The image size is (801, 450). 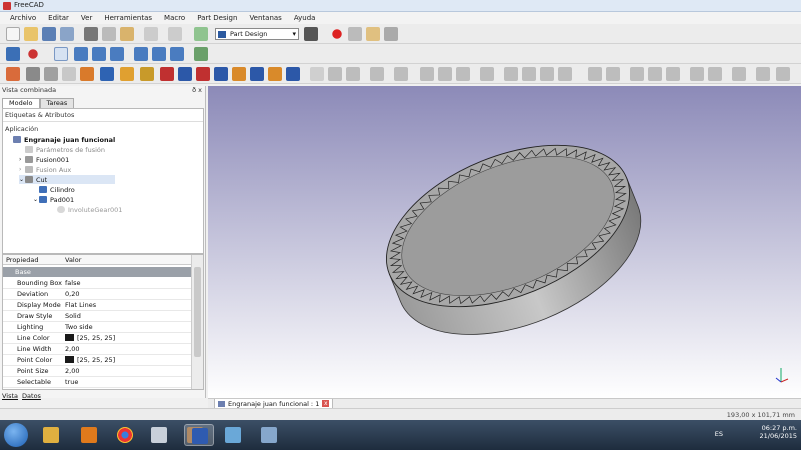 What do you see at coordinates (31, 396) in the screenshot?
I see `tab-datos: Datos` at bounding box center [31, 396].